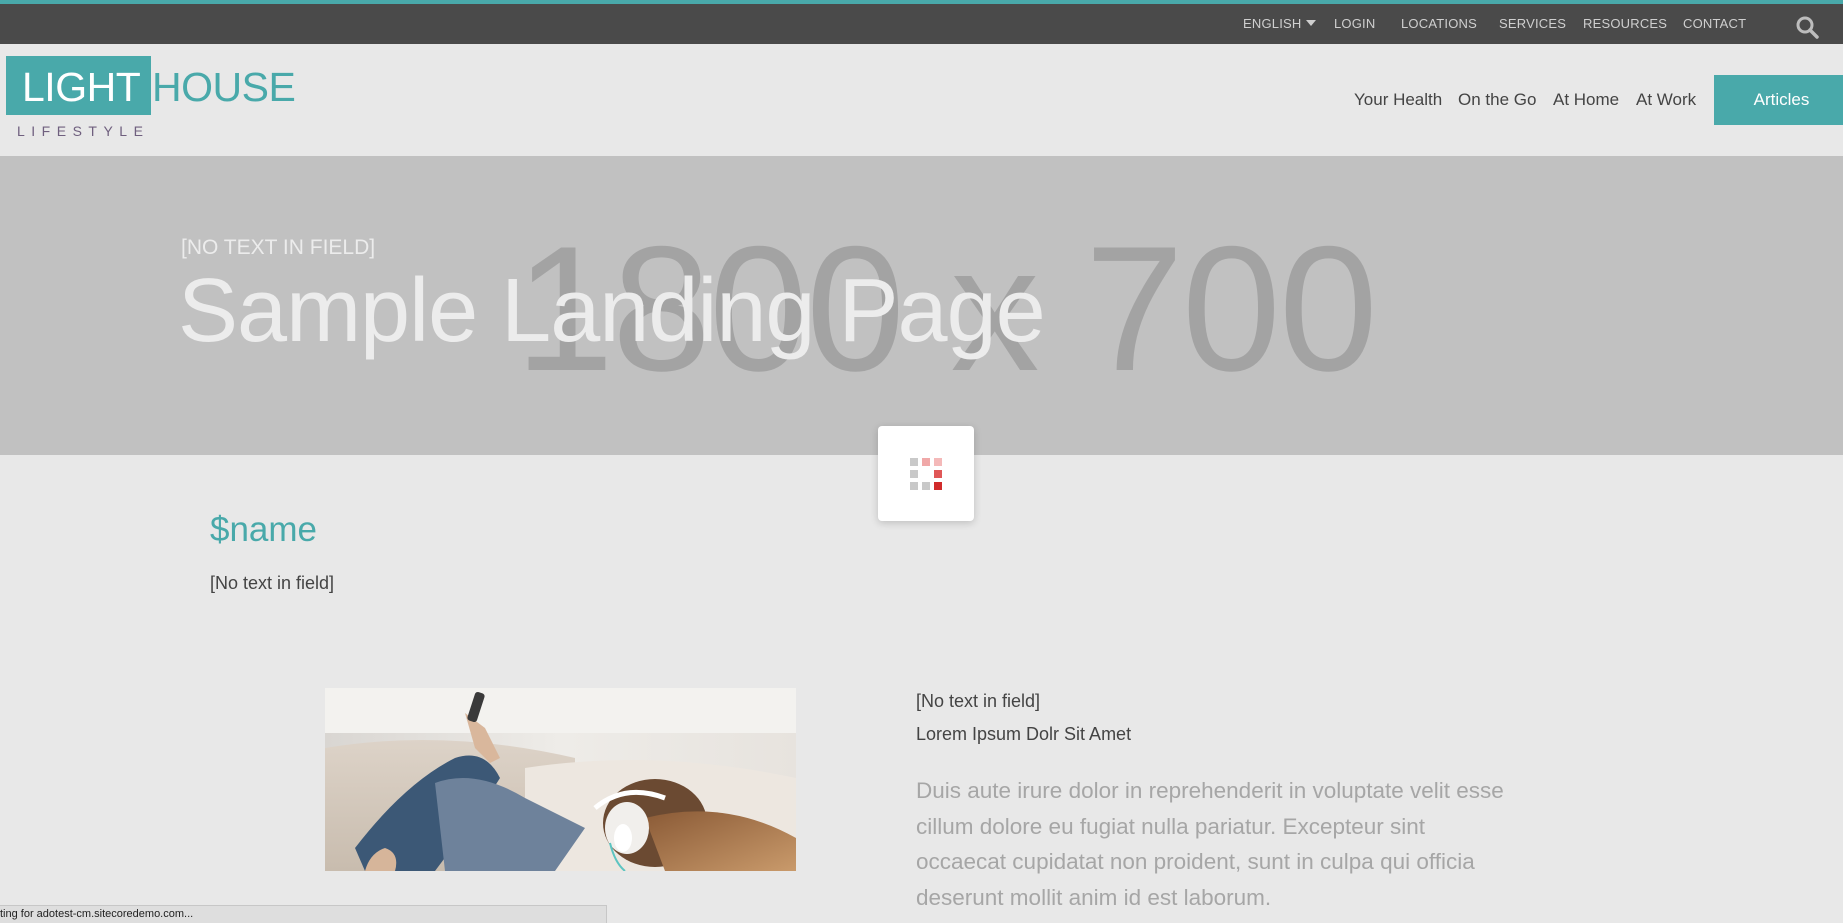 This screenshot has height=923, width=1843. Describe the element at coordinates (272, 583) in the screenshot. I see `section-text: [No text in field]` at that location.